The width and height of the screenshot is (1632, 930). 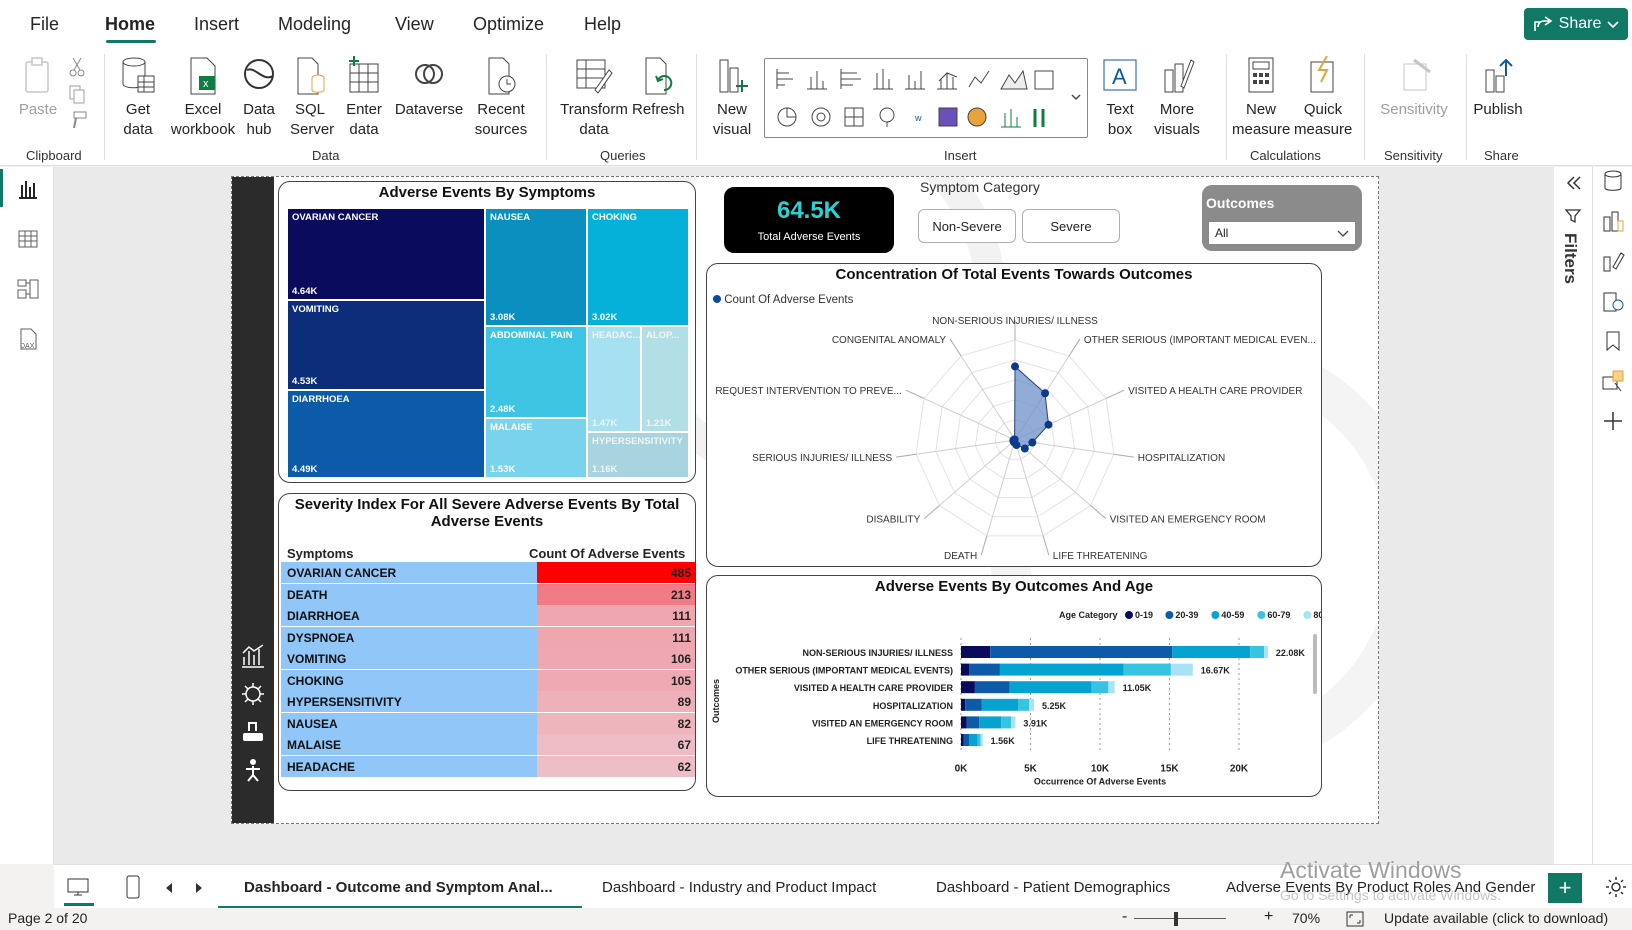 I want to click on data-pane-icon, so click(x=1613, y=181).